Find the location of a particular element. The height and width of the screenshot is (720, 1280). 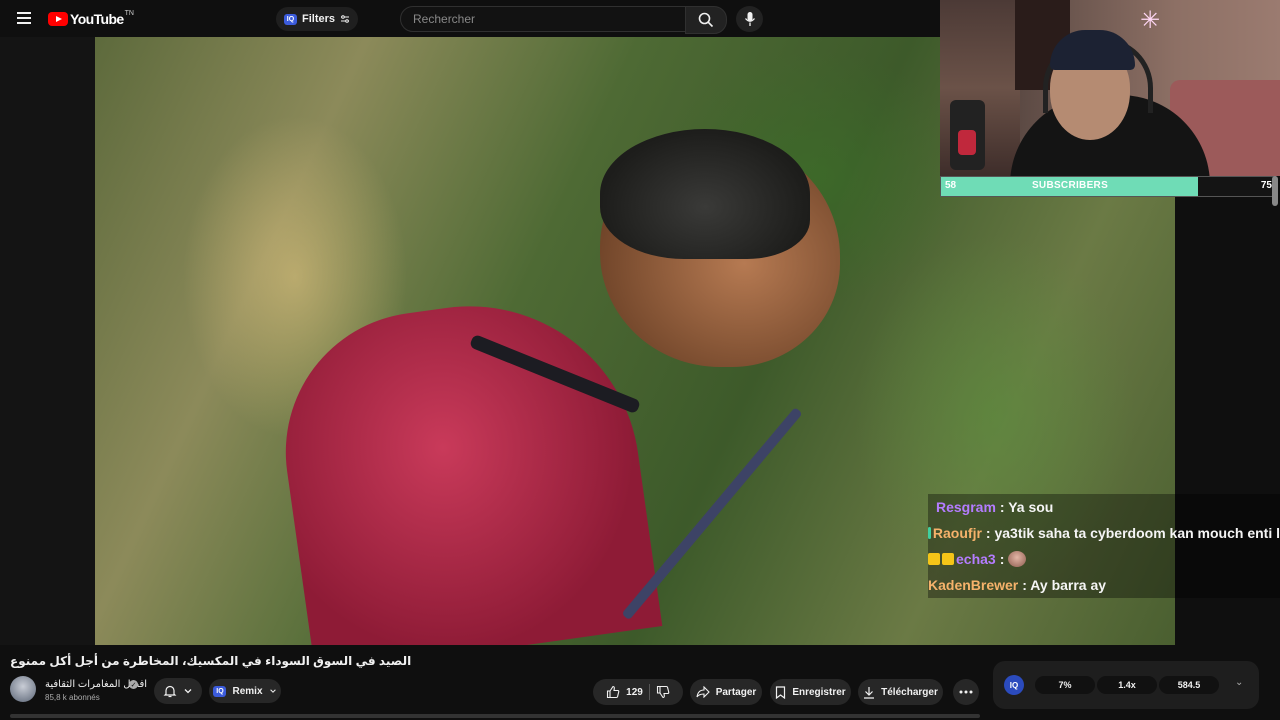

chevron-down-icon: ⌄ is located at coordinates (1239, 682).